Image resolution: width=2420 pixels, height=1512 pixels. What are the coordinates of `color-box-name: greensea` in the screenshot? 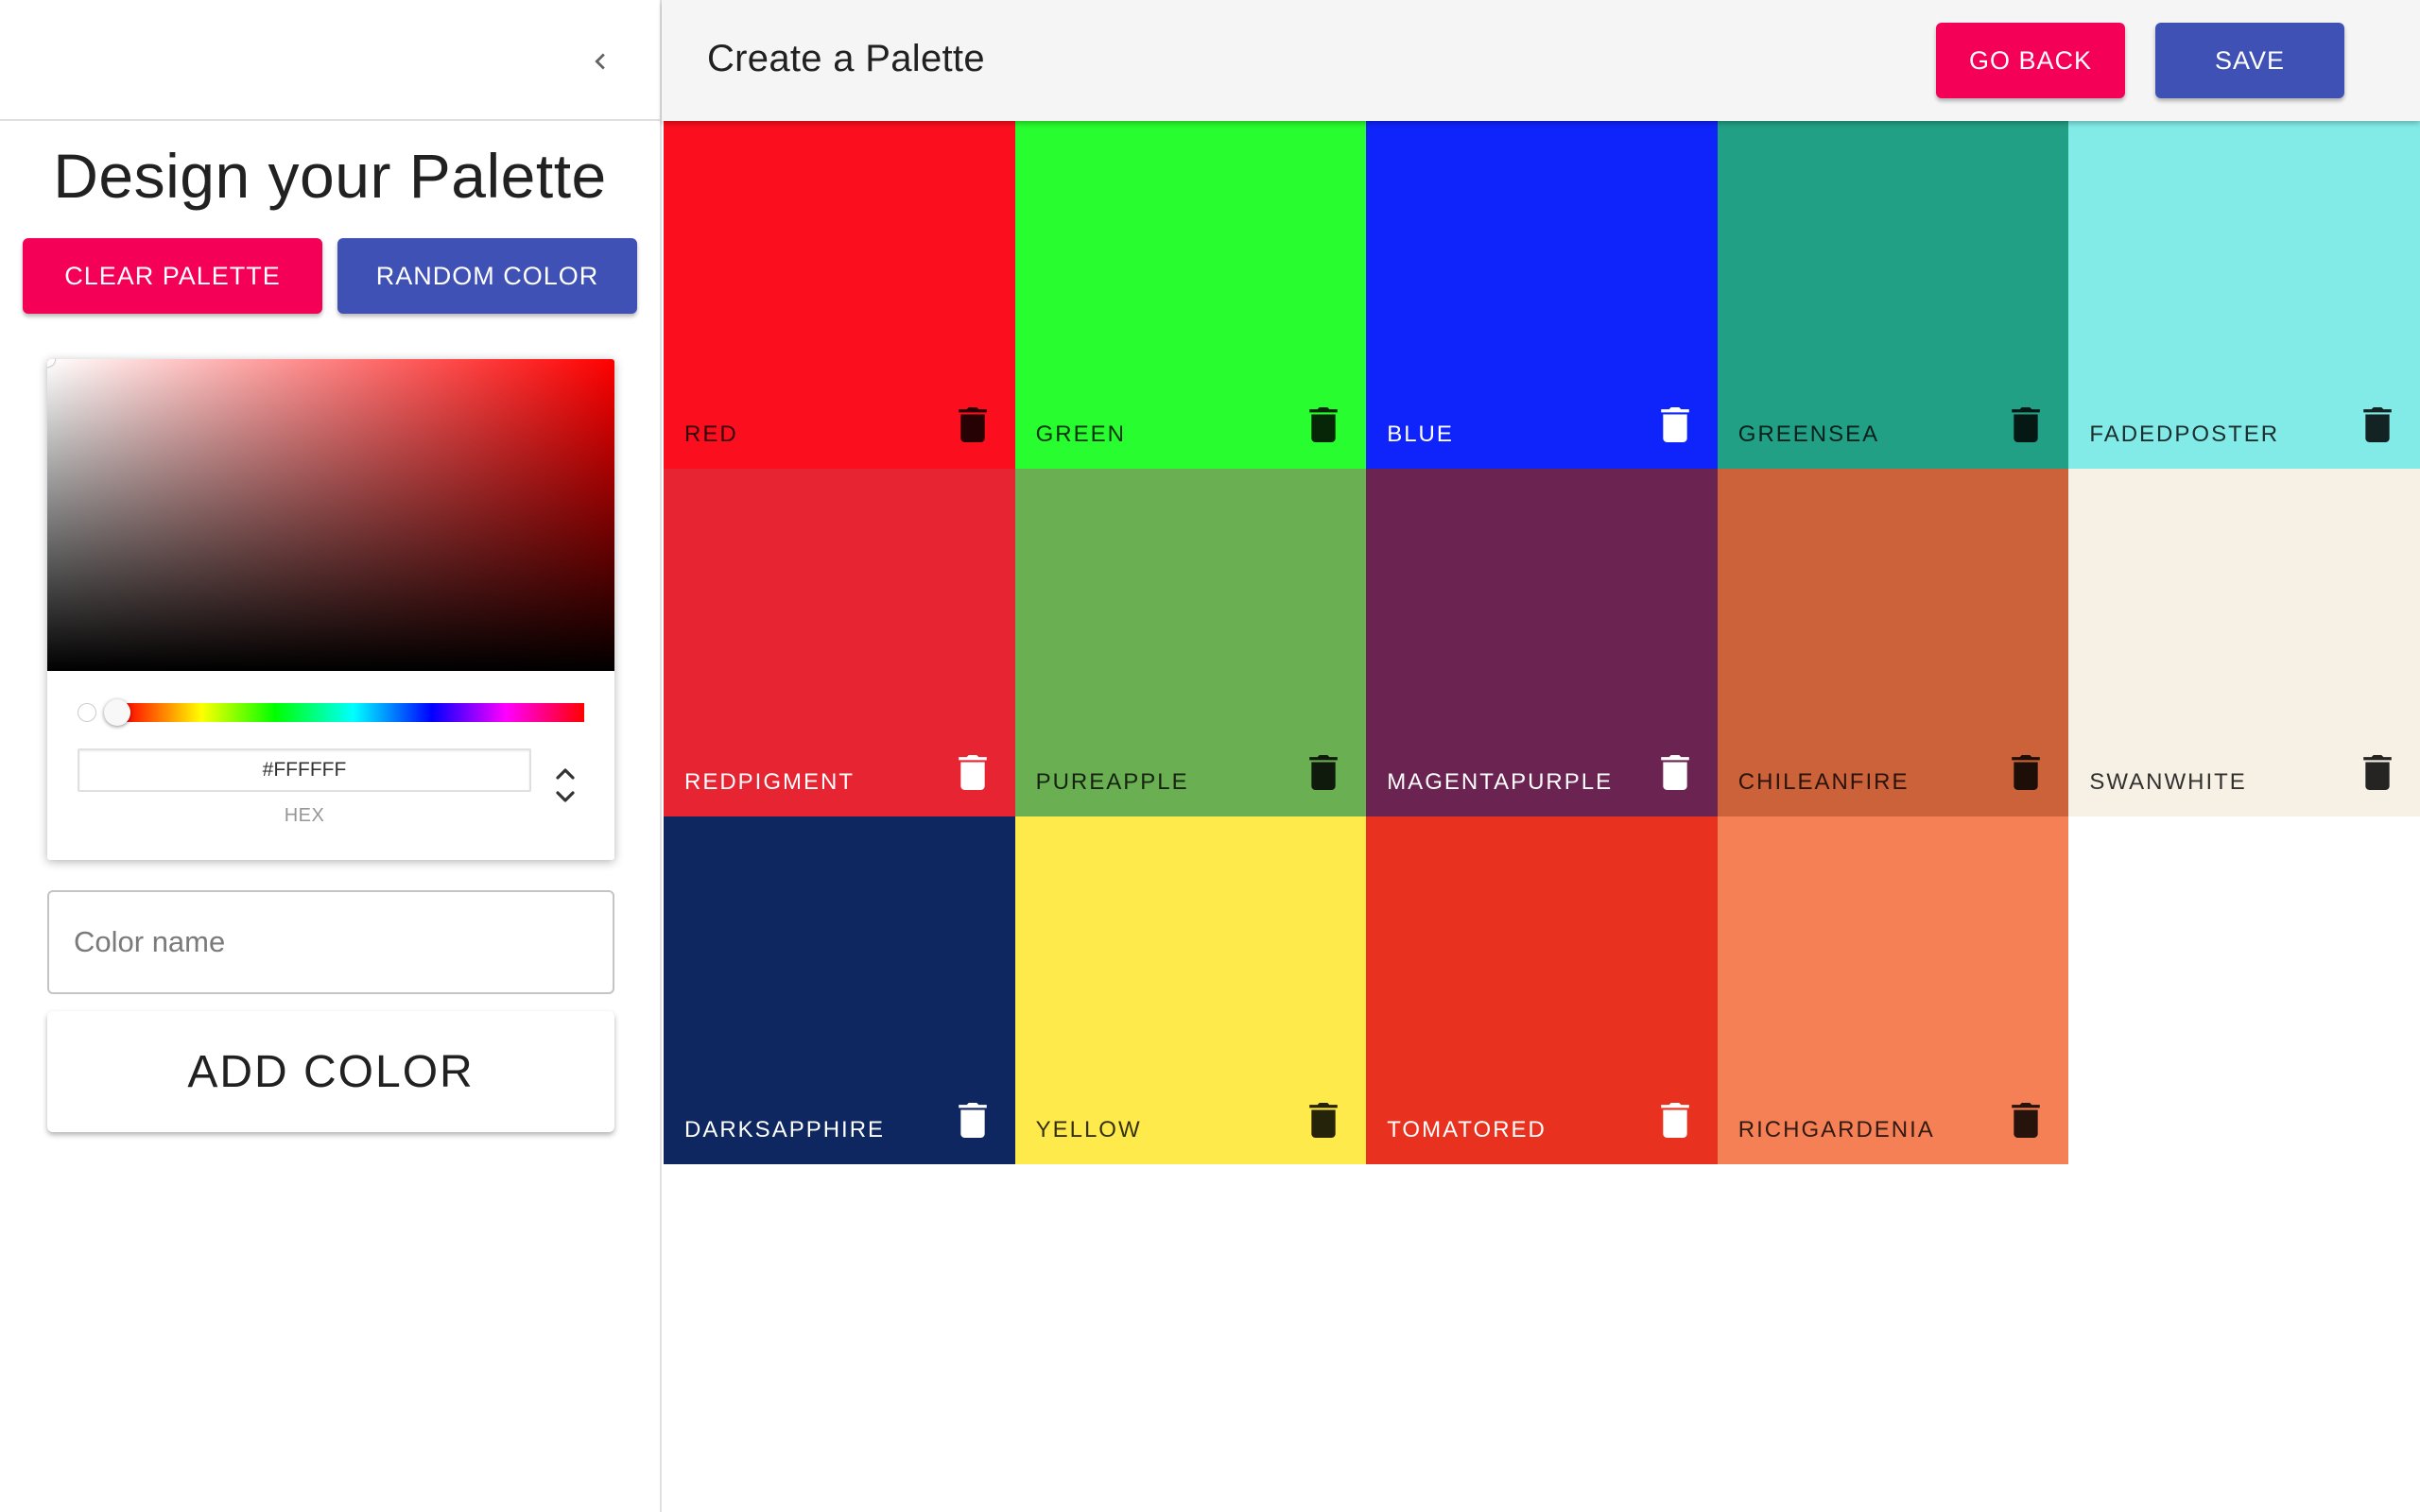 It's located at (1808, 434).